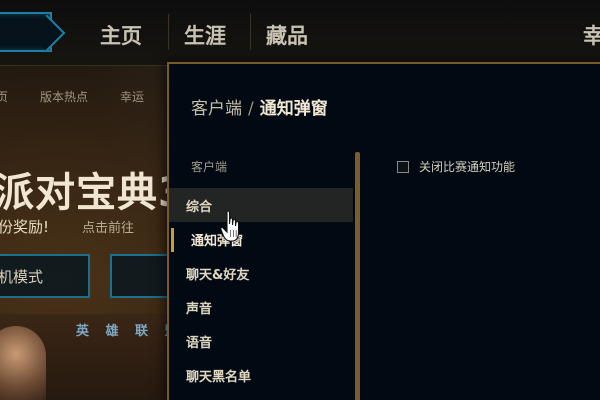 This screenshot has width=600, height=400. I want to click on subnav-item-patch-highlights: 版本热点, so click(64, 96).